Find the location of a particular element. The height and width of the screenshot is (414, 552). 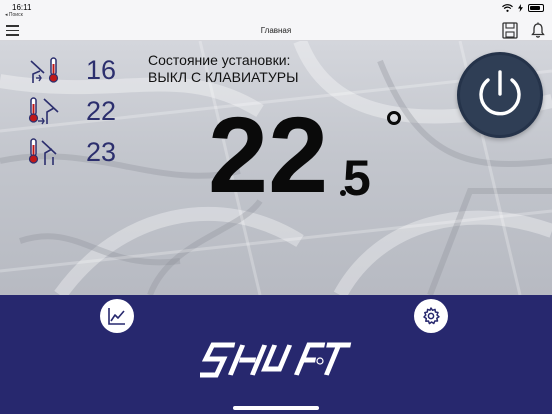

settings-button is located at coordinates (431, 316).